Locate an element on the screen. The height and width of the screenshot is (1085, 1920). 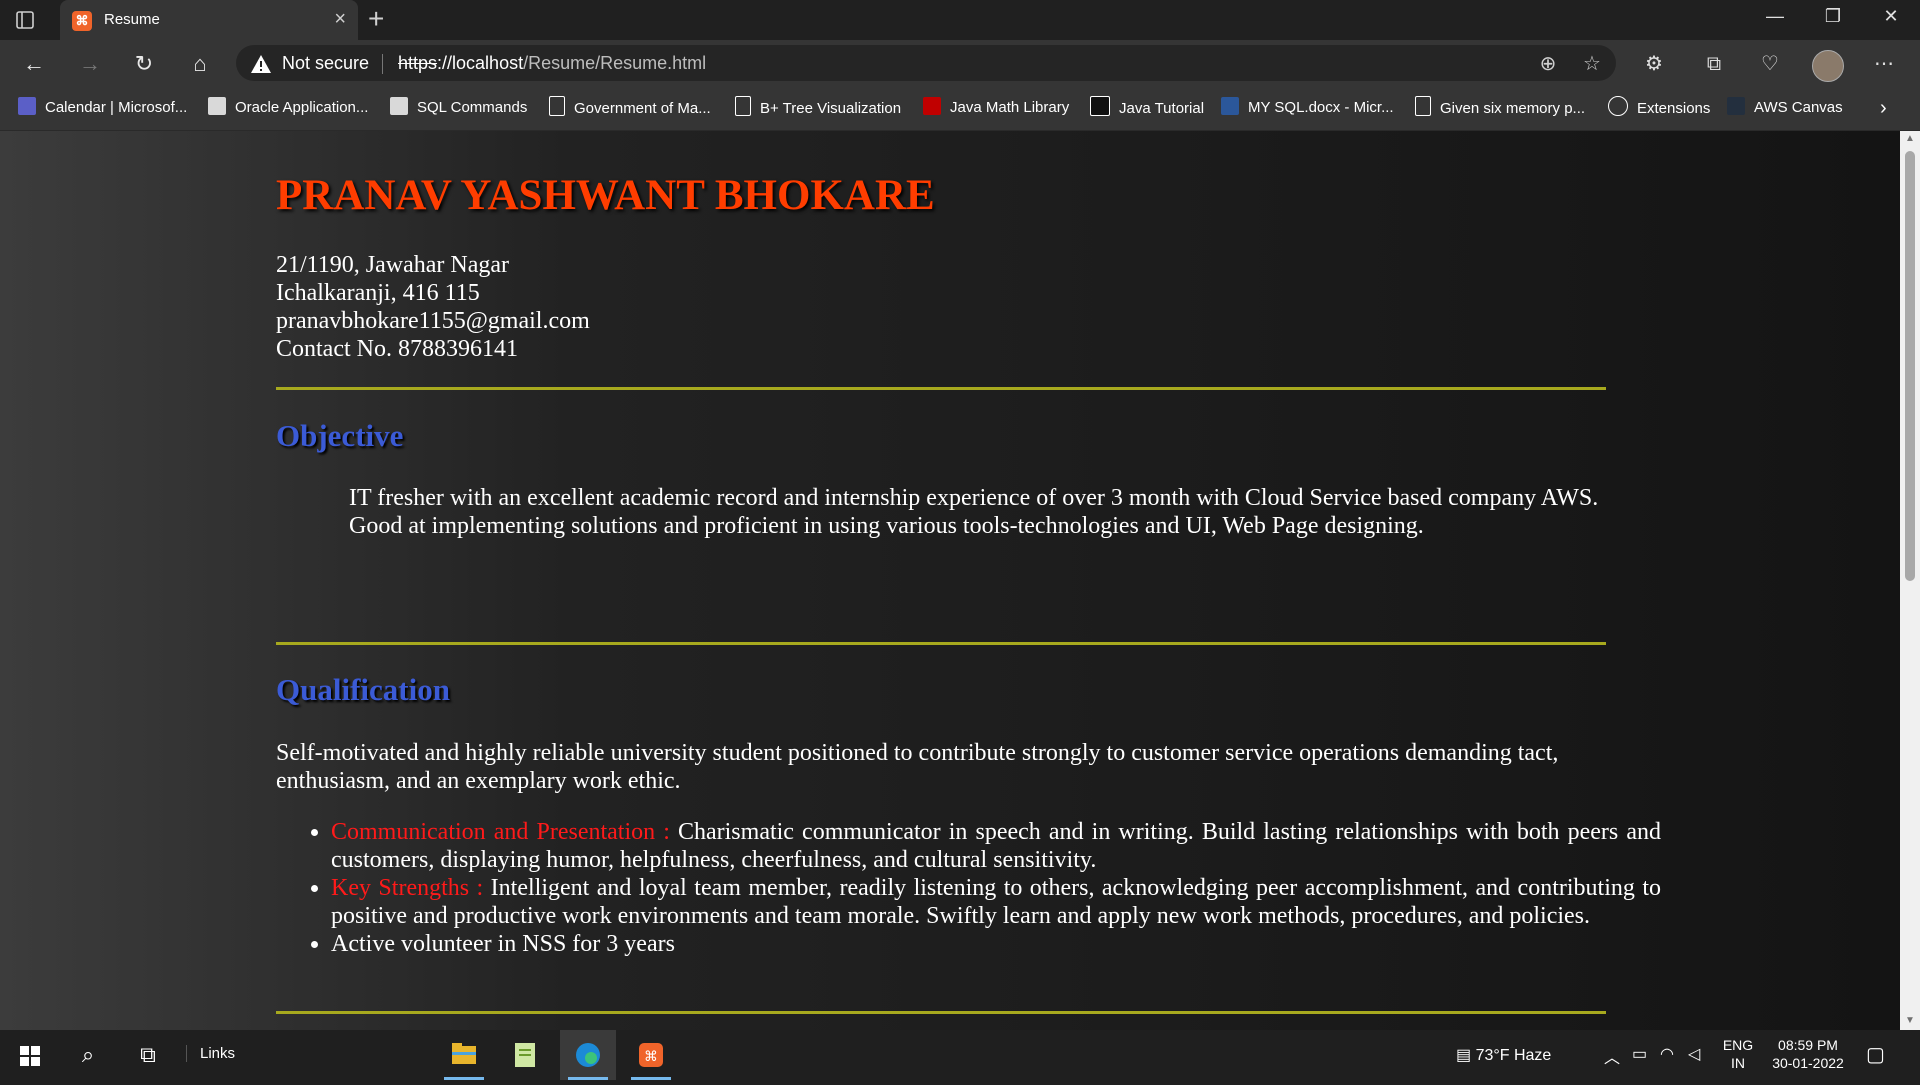
weather-widget: ▤ 73°F Haze is located at coordinates (1503, 1055).